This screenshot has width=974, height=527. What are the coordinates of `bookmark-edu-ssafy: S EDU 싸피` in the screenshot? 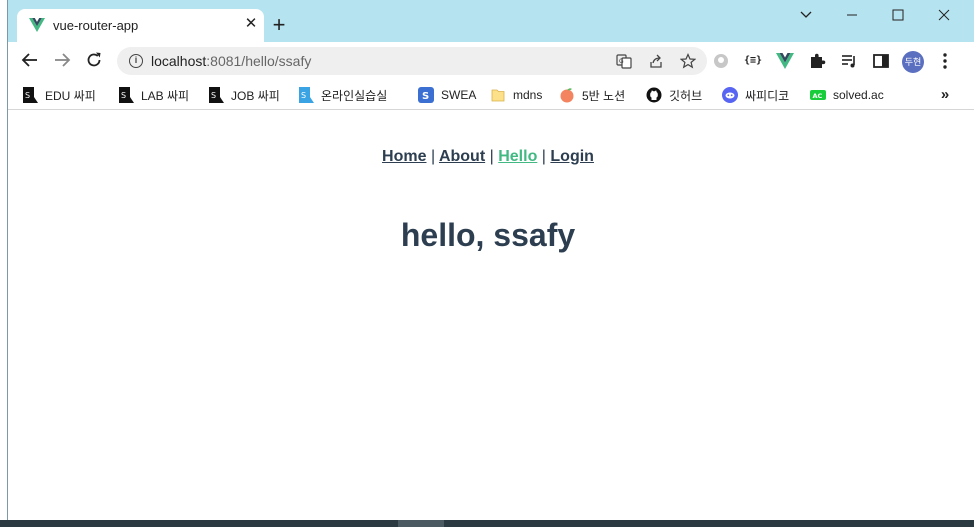 It's located at (59, 95).